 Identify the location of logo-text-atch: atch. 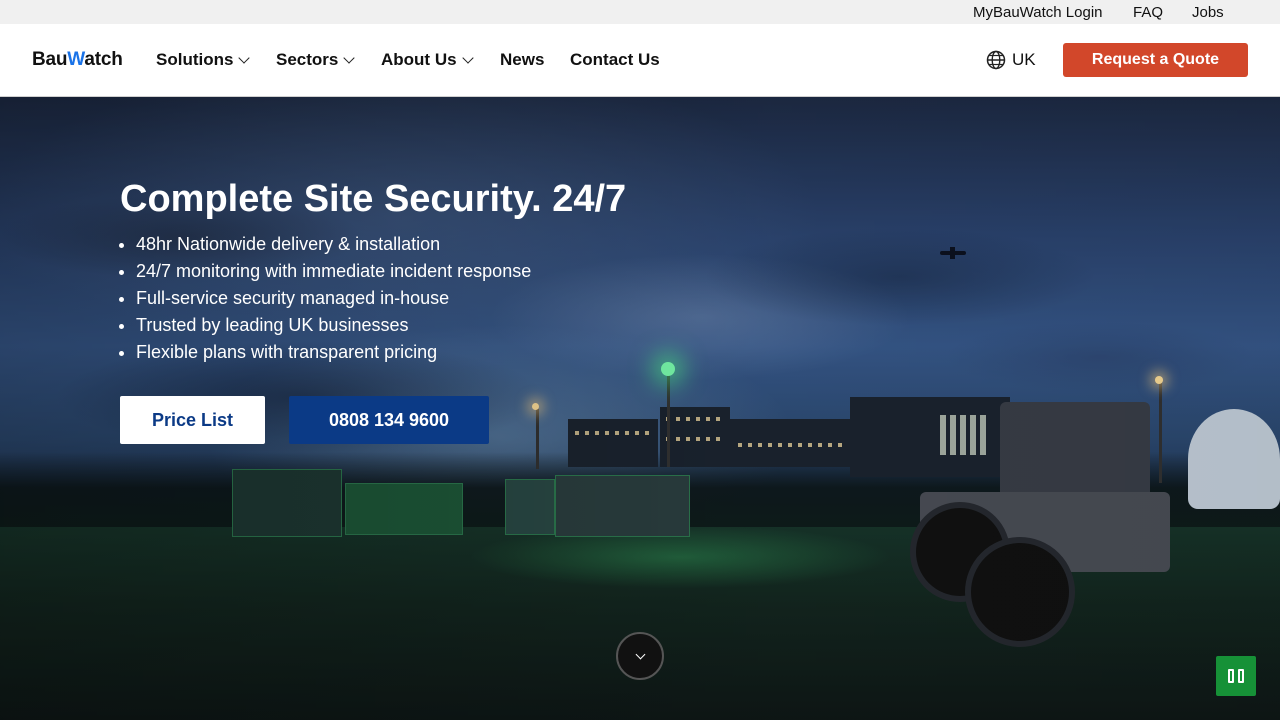
(103, 59).